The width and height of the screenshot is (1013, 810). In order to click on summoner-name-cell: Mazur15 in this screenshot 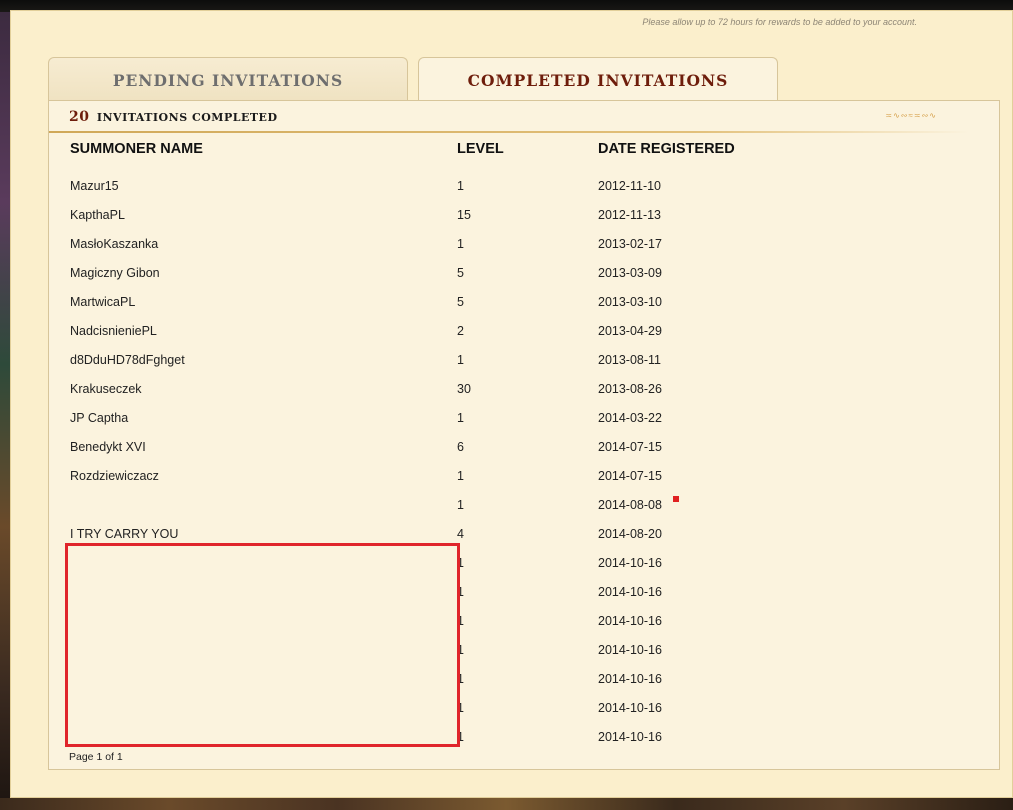, I will do `click(94, 186)`.